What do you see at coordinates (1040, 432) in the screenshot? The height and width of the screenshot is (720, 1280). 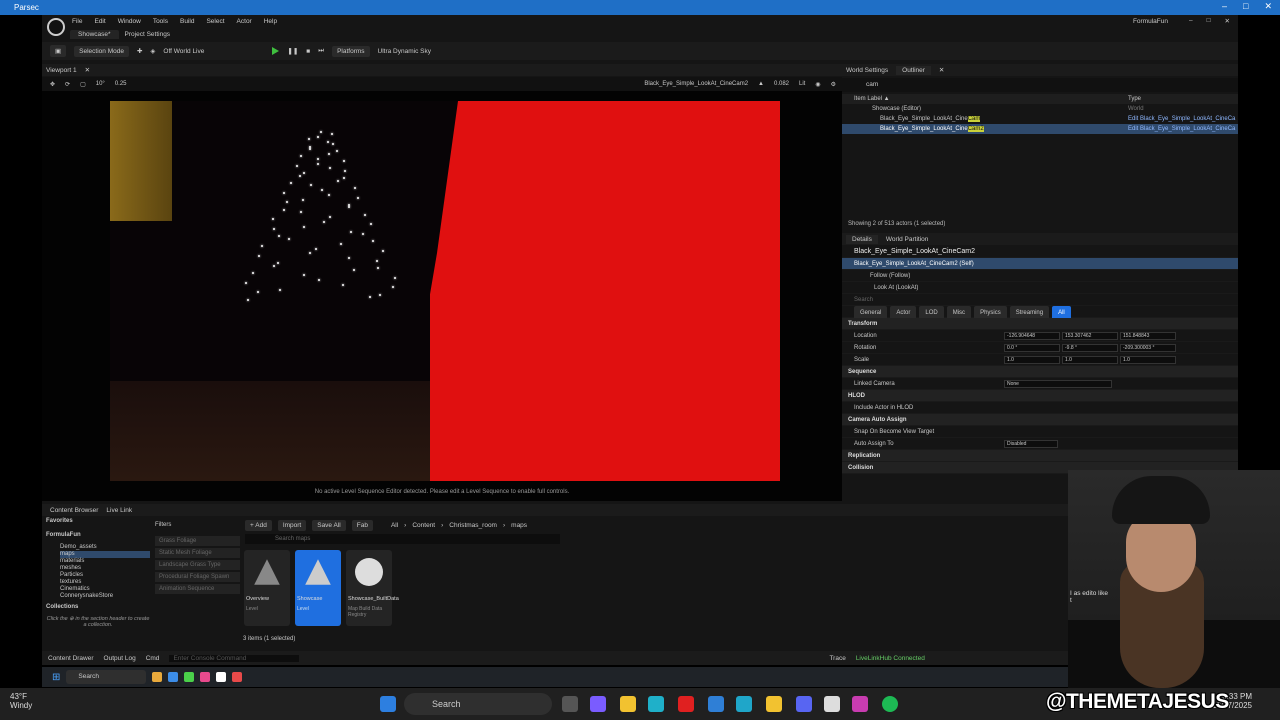 I see `snap-view-target-row: Snap On Become View Target` at bounding box center [1040, 432].